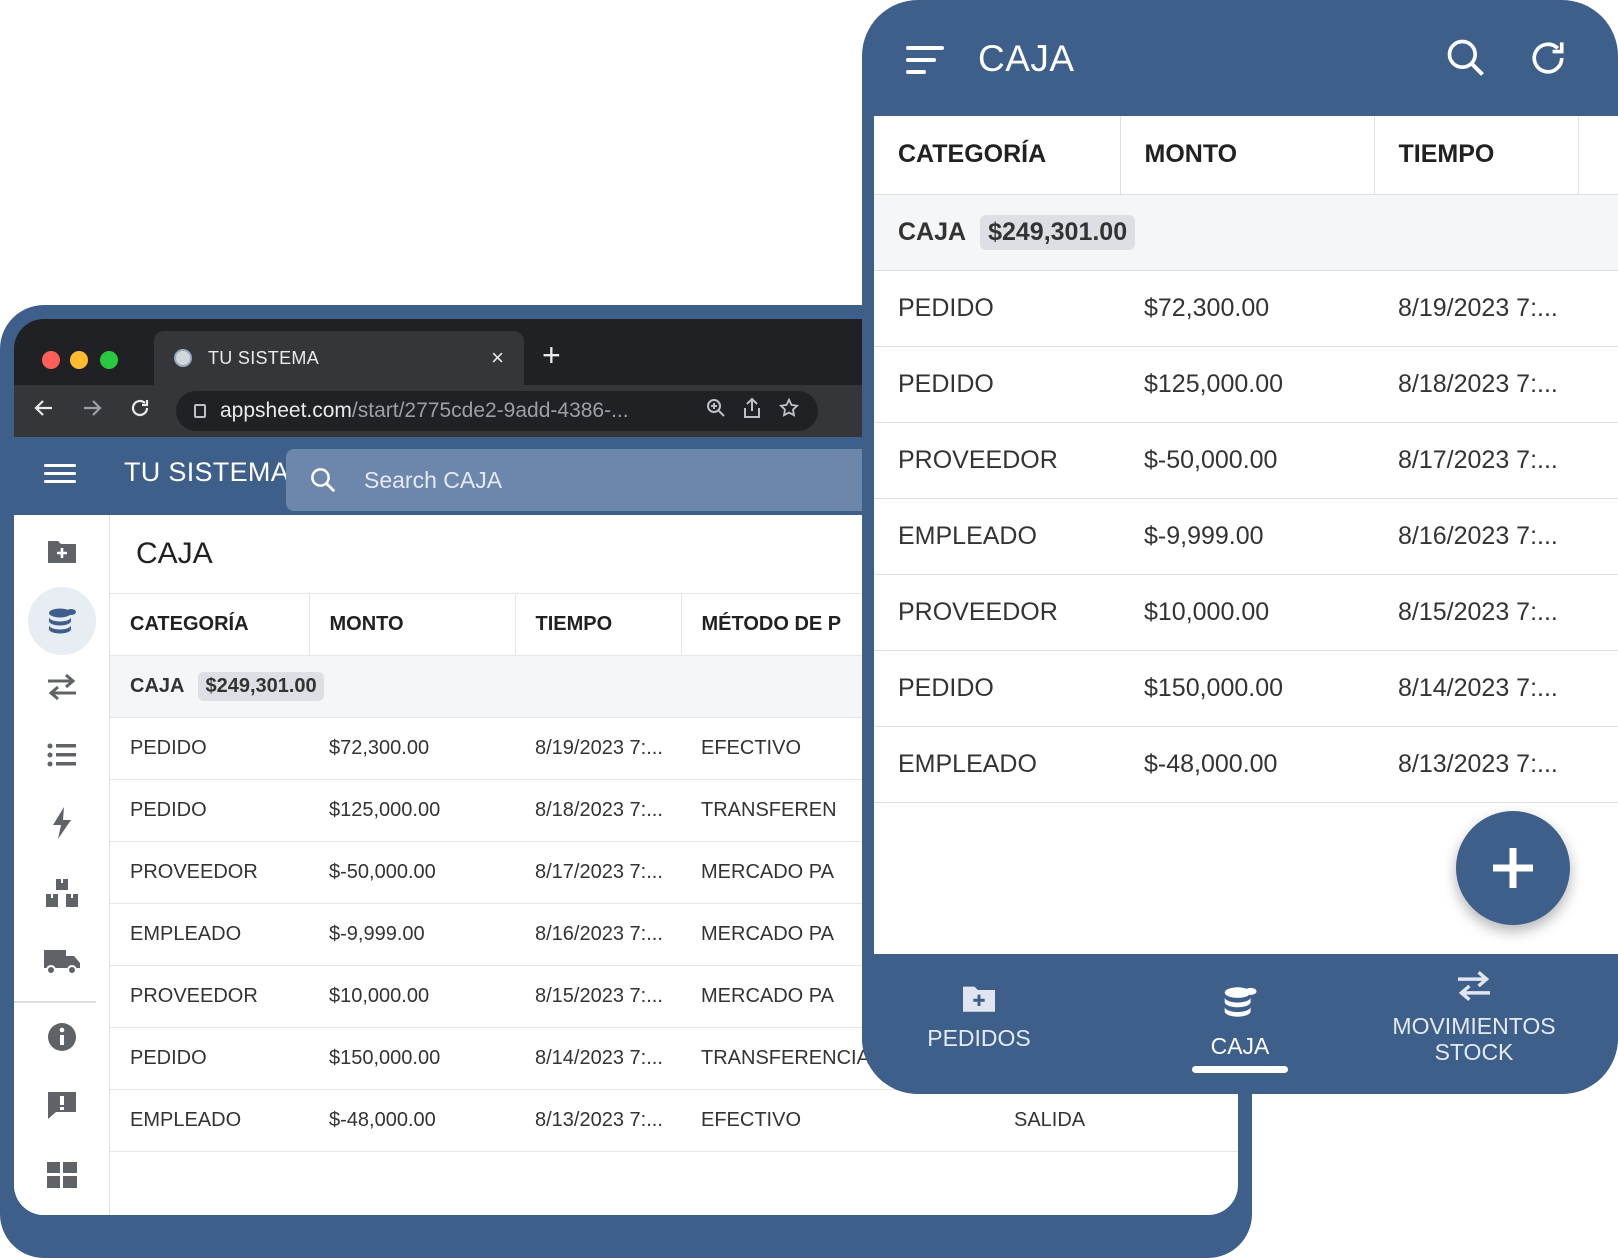 The height and width of the screenshot is (1258, 1618). I want to click on nav-item-movimientos-stock: MOVIMIENTOS STOCK, so click(1474, 1017).